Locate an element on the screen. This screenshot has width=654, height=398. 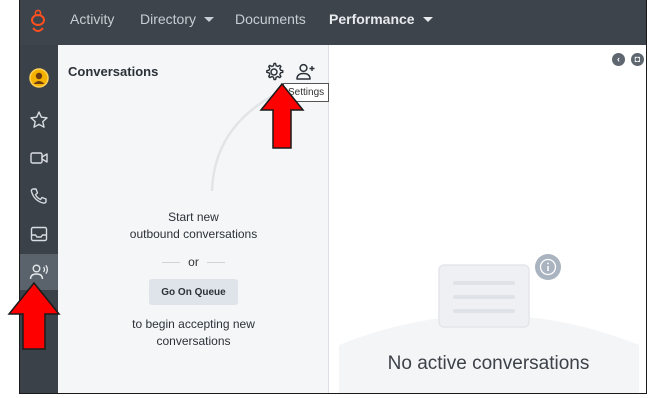
rail-video is located at coordinates (39, 158).